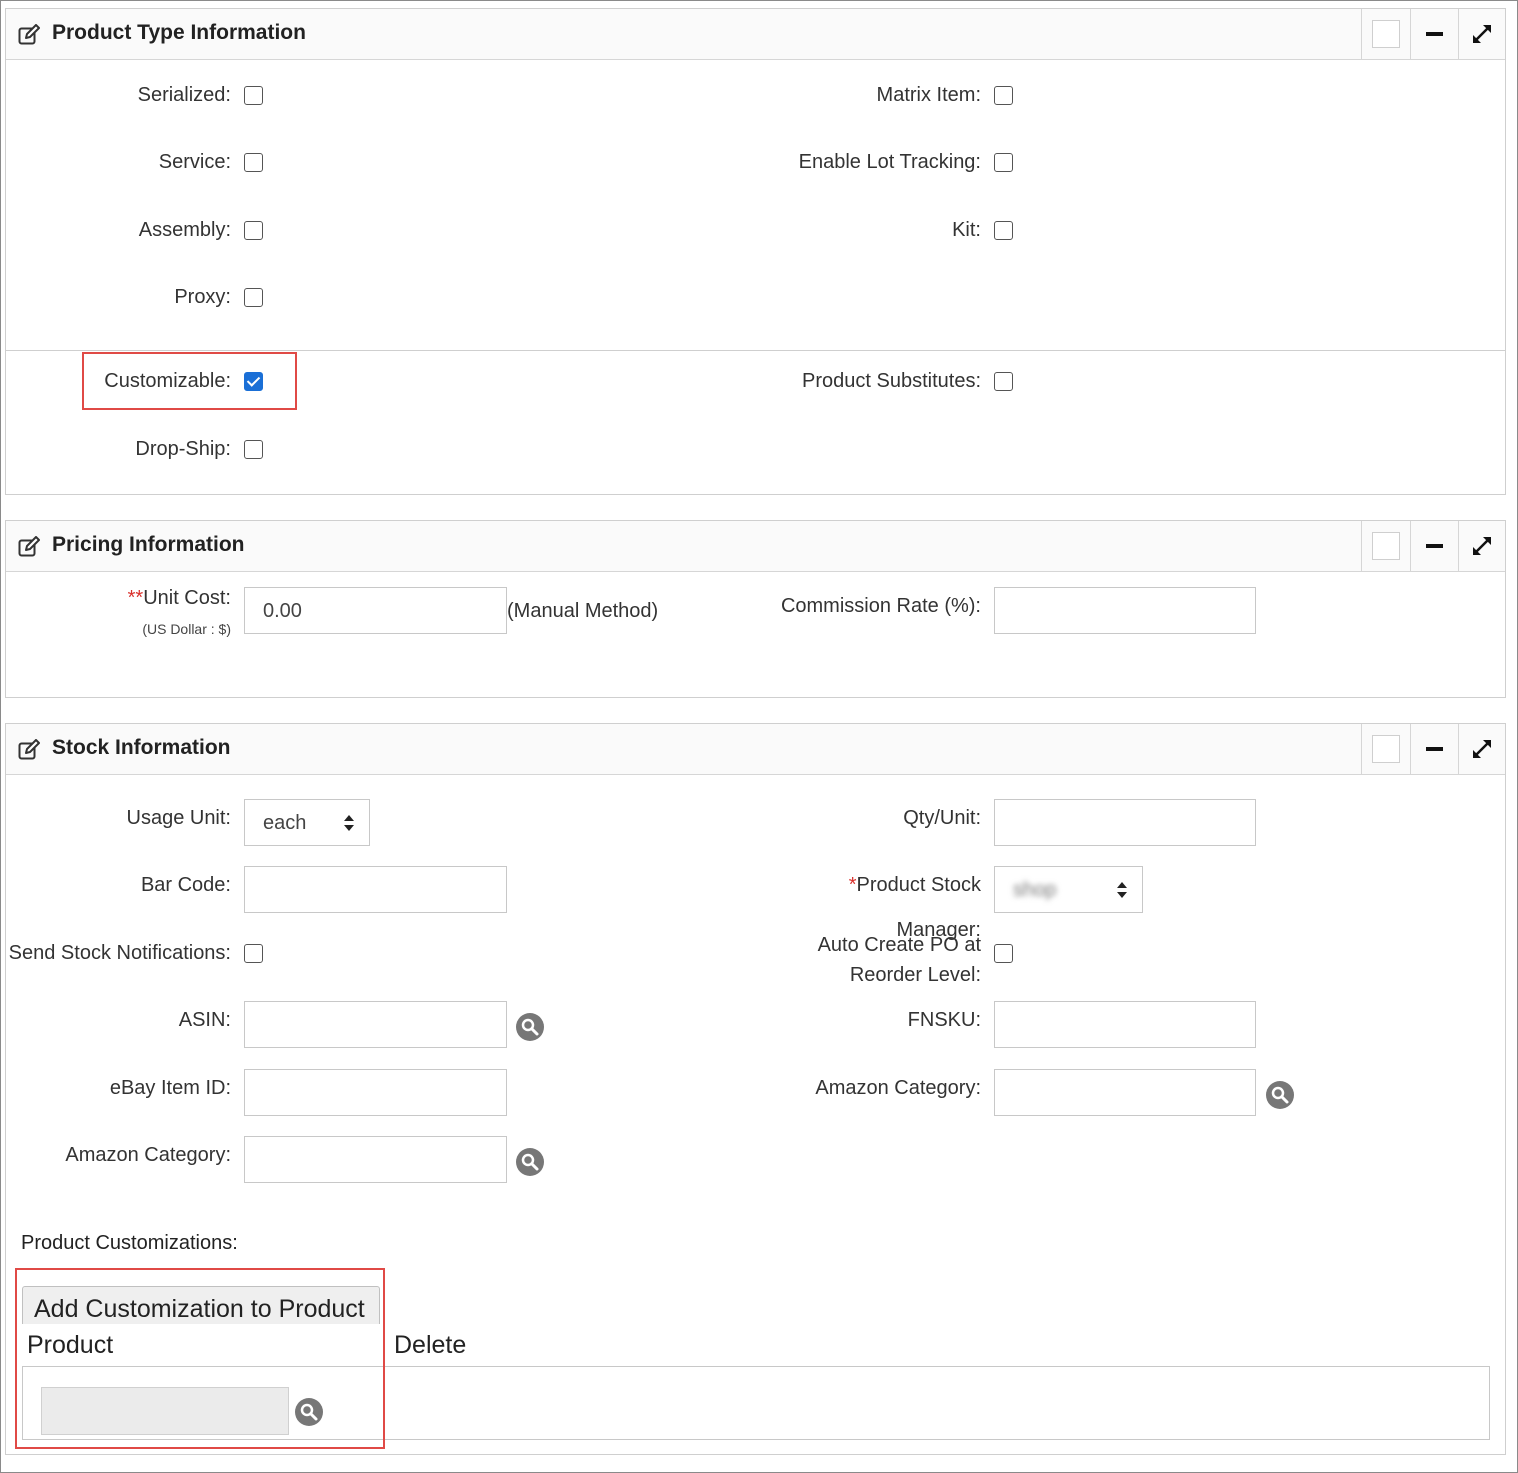  Describe the element at coordinates (200, 1358) in the screenshot. I see `customization-highlight` at that location.